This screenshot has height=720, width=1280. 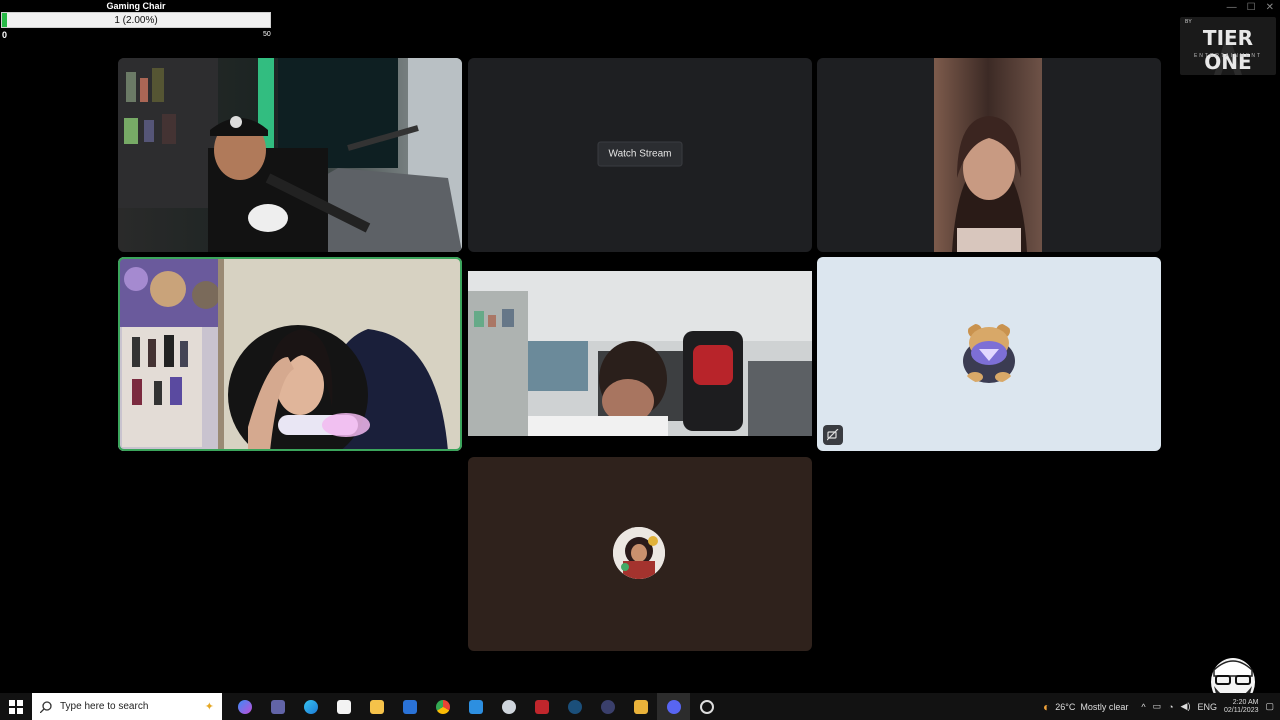 What do you see at coordinates (574, 706) in the screenshot?
I see `steam-icon` at bounding box center [574, 706].